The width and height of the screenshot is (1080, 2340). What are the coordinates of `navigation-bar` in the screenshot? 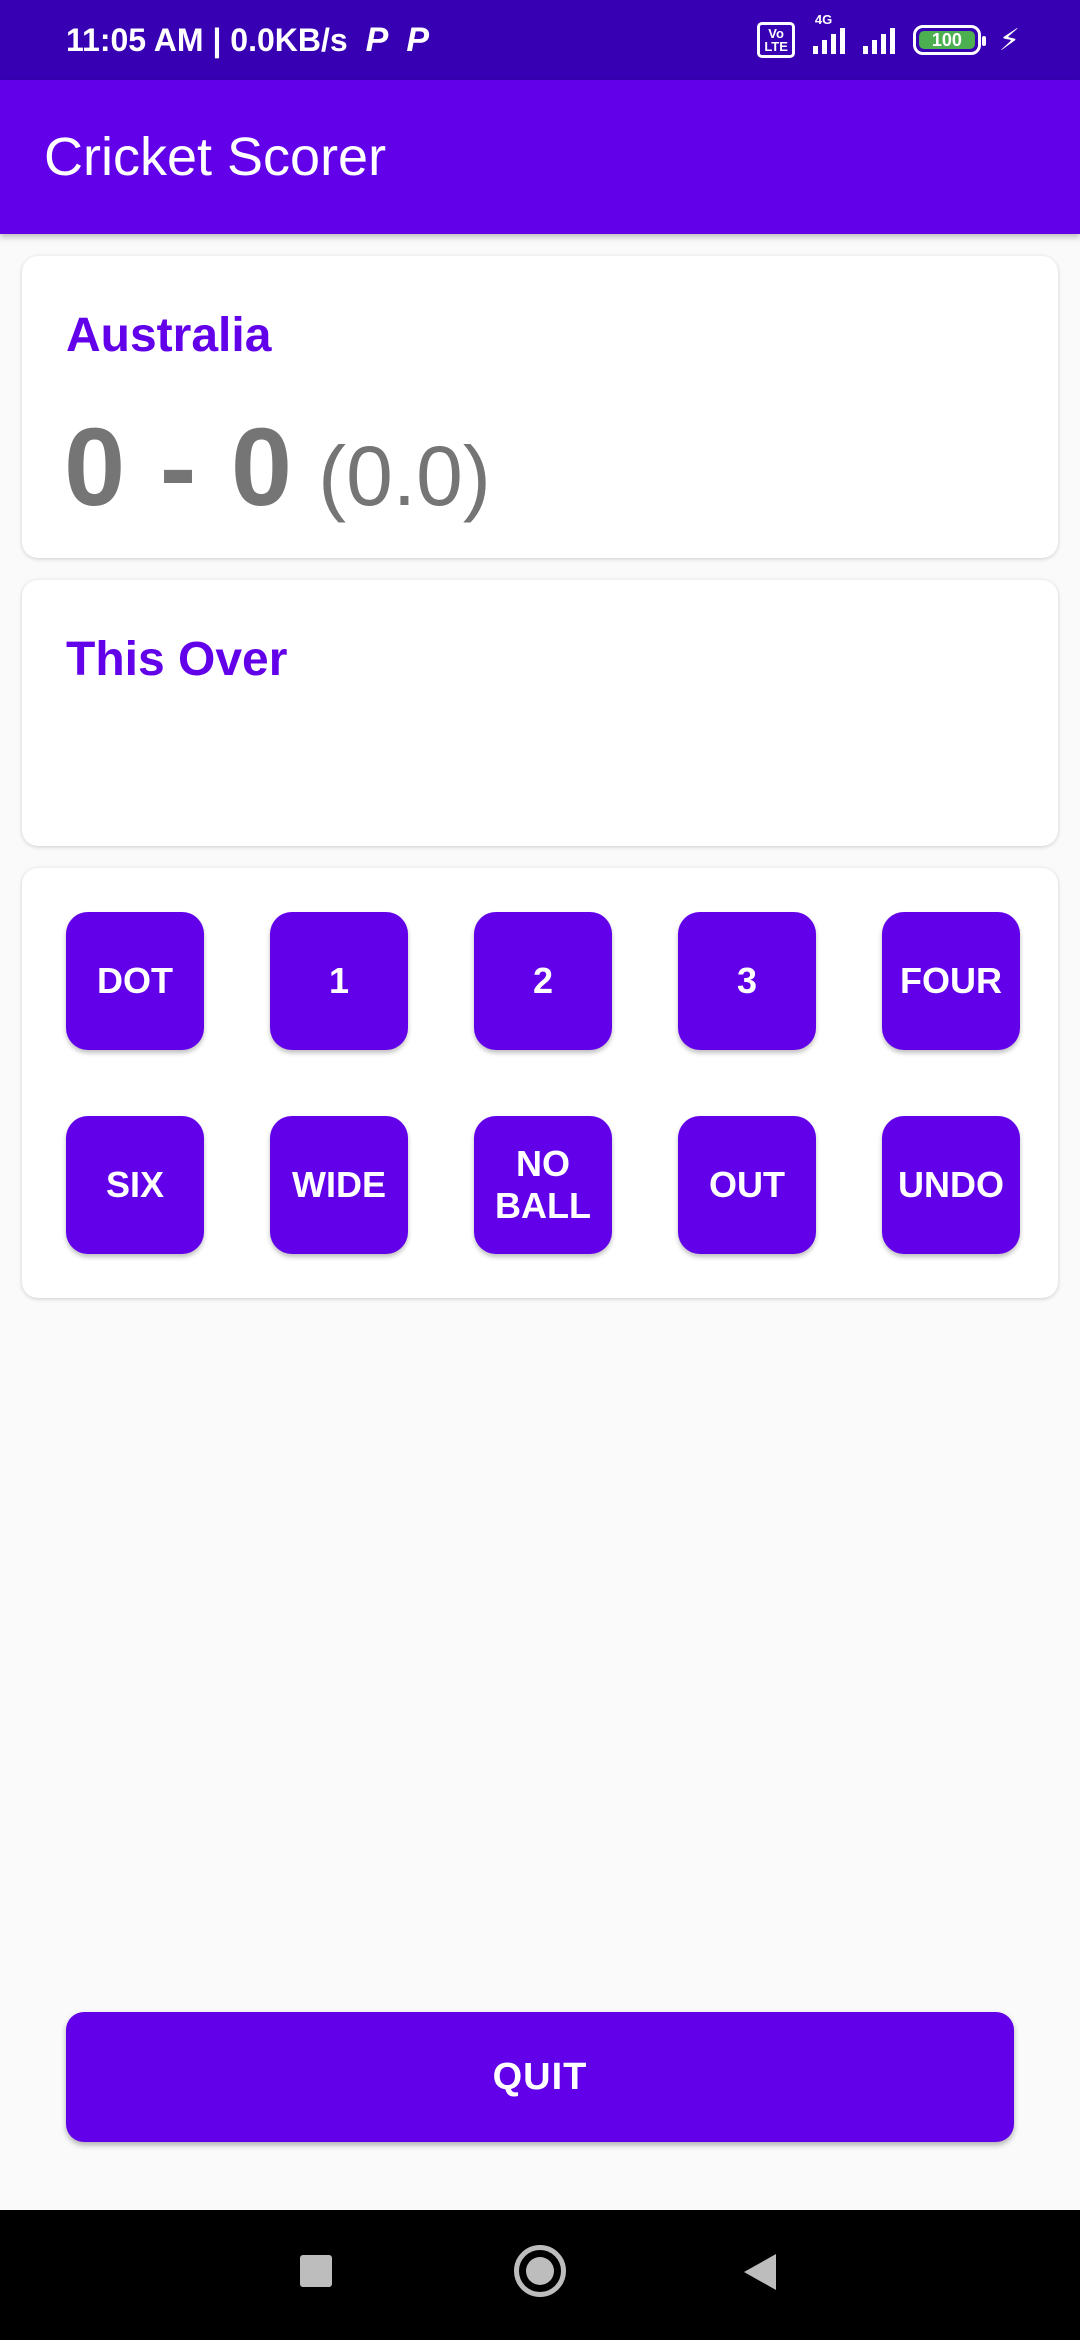 It's located at (540, 2275).